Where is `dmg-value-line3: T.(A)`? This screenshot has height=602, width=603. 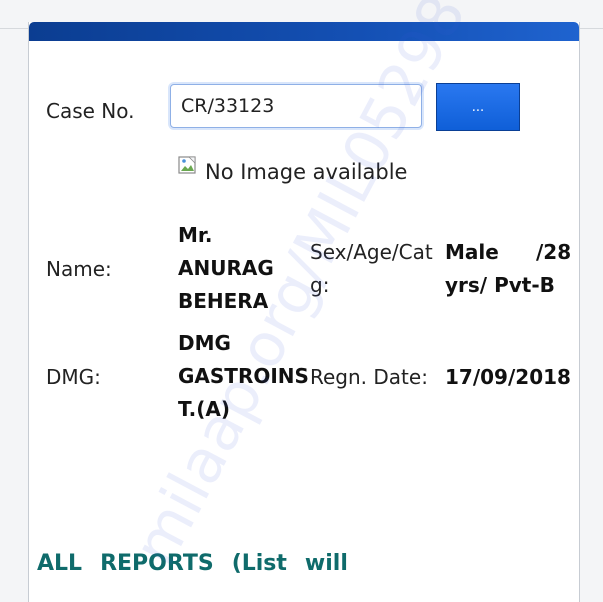 dmg-value-line3: T.(A) is located at coordinates (204, 409).